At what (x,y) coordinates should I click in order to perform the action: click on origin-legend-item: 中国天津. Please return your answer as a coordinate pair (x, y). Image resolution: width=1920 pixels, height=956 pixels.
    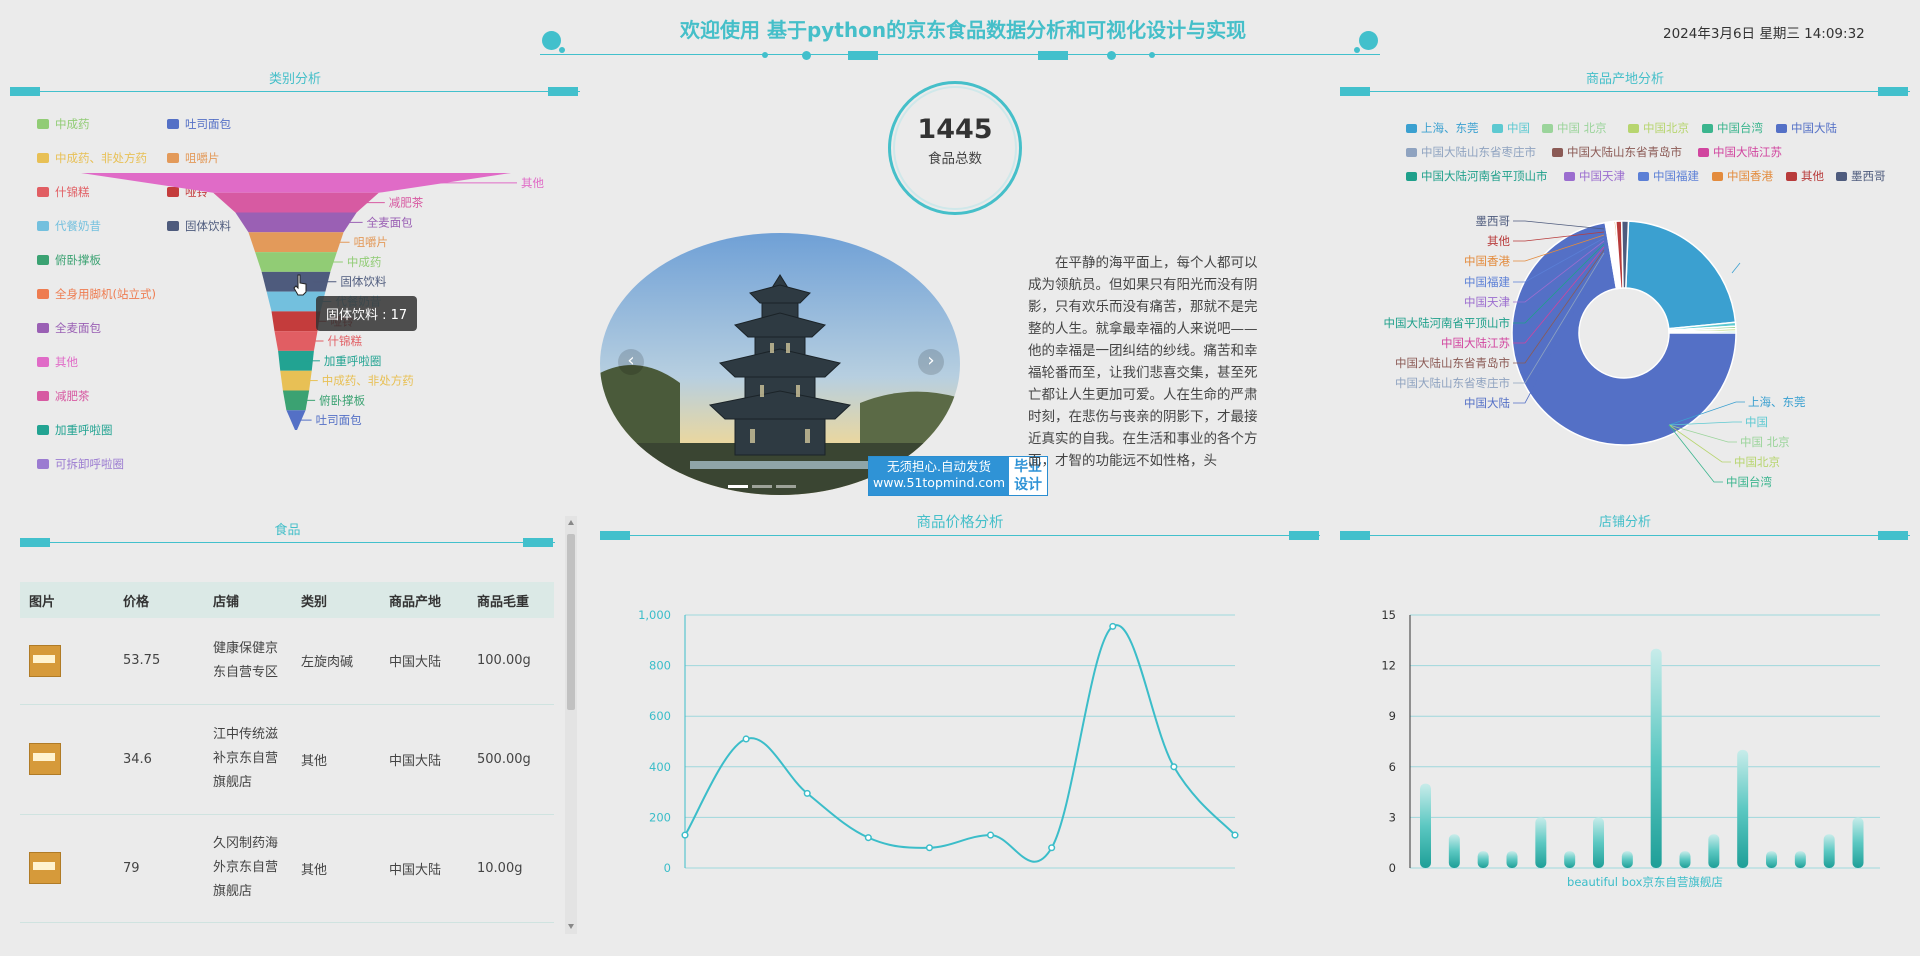
    Looking at the image, I should click on (1594, 176).